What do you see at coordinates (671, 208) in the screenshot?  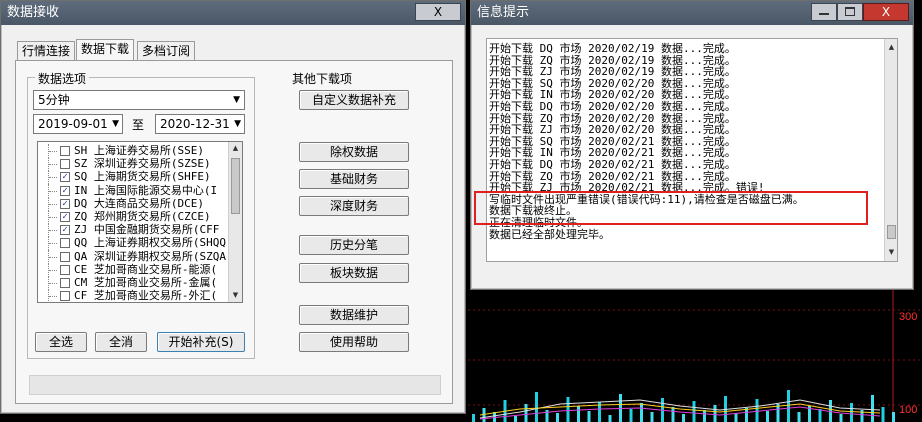 I see `error-highlight-box` at bounding box center [671, 208].